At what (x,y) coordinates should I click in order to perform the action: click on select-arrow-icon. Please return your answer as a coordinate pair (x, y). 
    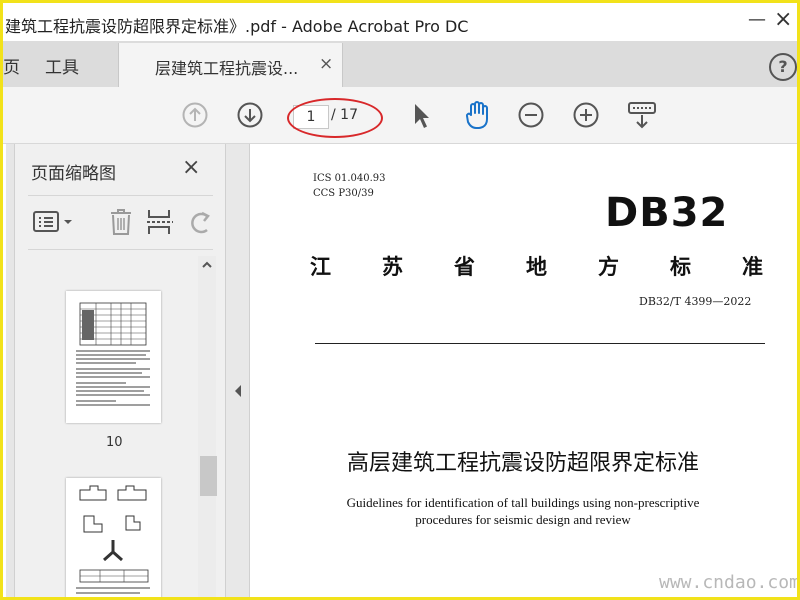
    Looking at the image, I should click on (422, 116).